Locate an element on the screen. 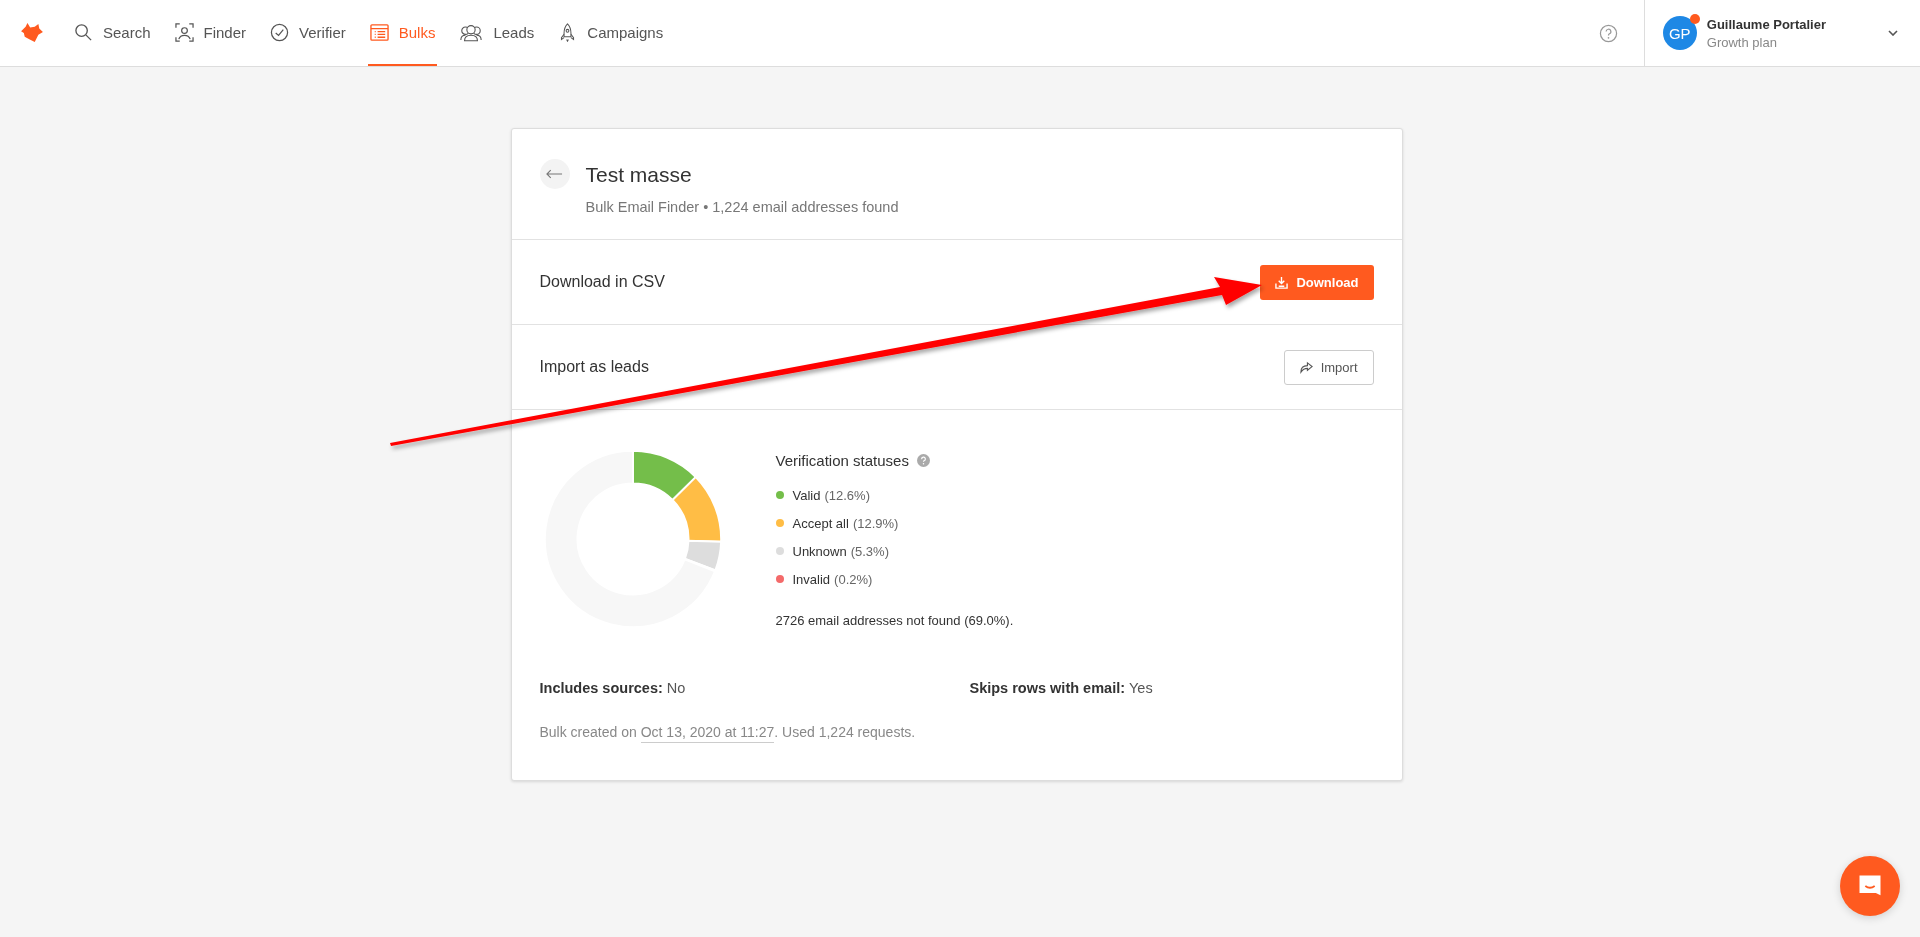 The height and width of the screenshot is (937, 1920). list-icon is located at coordinates (379, 32).